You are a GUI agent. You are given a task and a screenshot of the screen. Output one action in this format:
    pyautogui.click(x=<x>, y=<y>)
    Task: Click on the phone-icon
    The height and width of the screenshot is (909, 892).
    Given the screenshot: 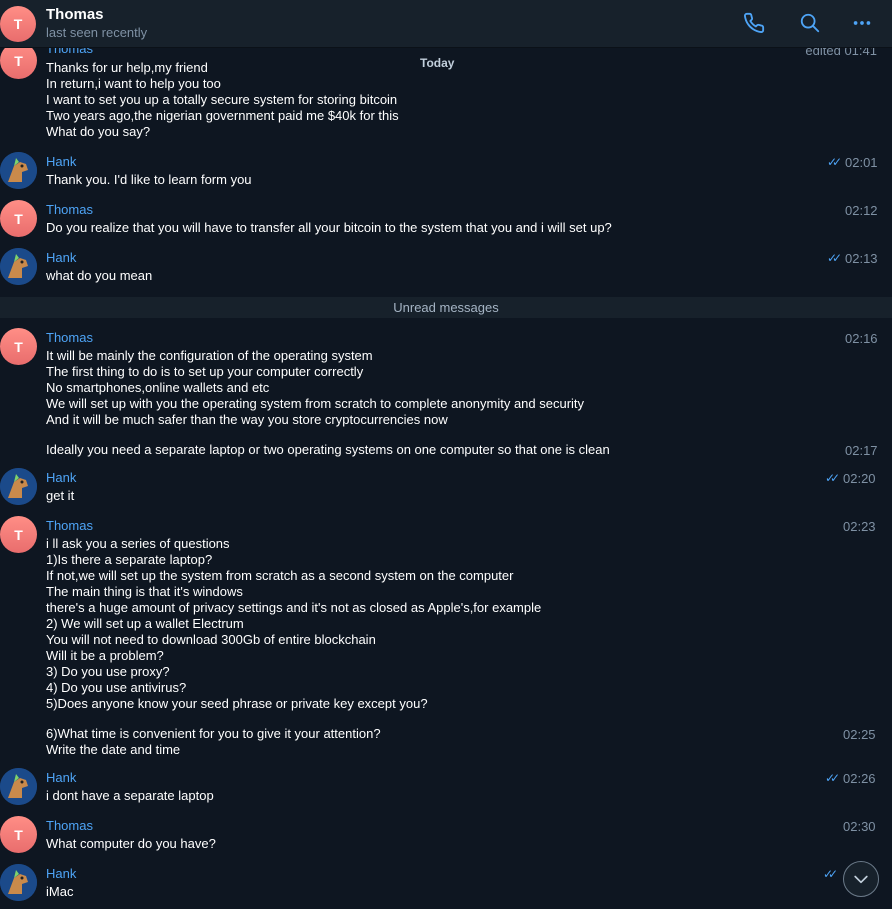 What is the action you would take?
    pyautogui.click(x=754, y=22)
    